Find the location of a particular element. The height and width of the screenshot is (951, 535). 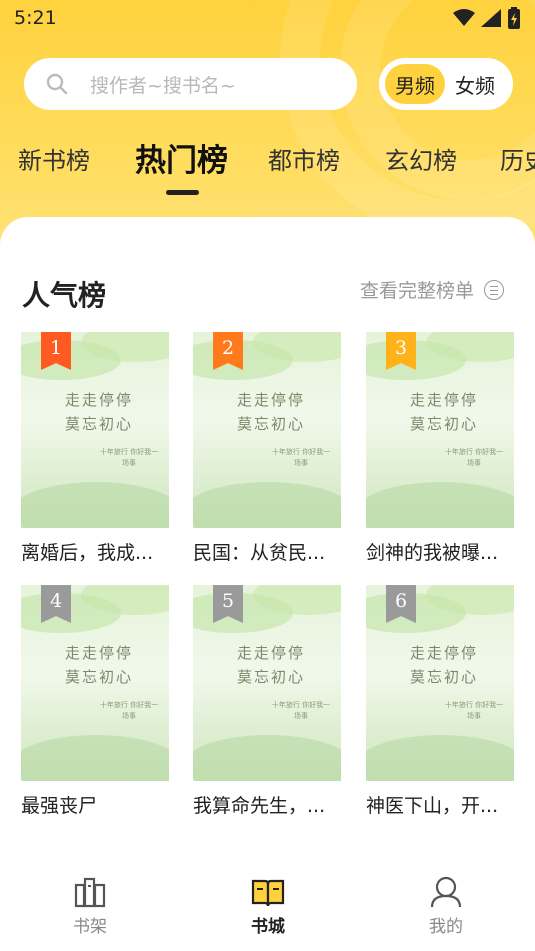

user-icon is located at coordinates (446, 892).